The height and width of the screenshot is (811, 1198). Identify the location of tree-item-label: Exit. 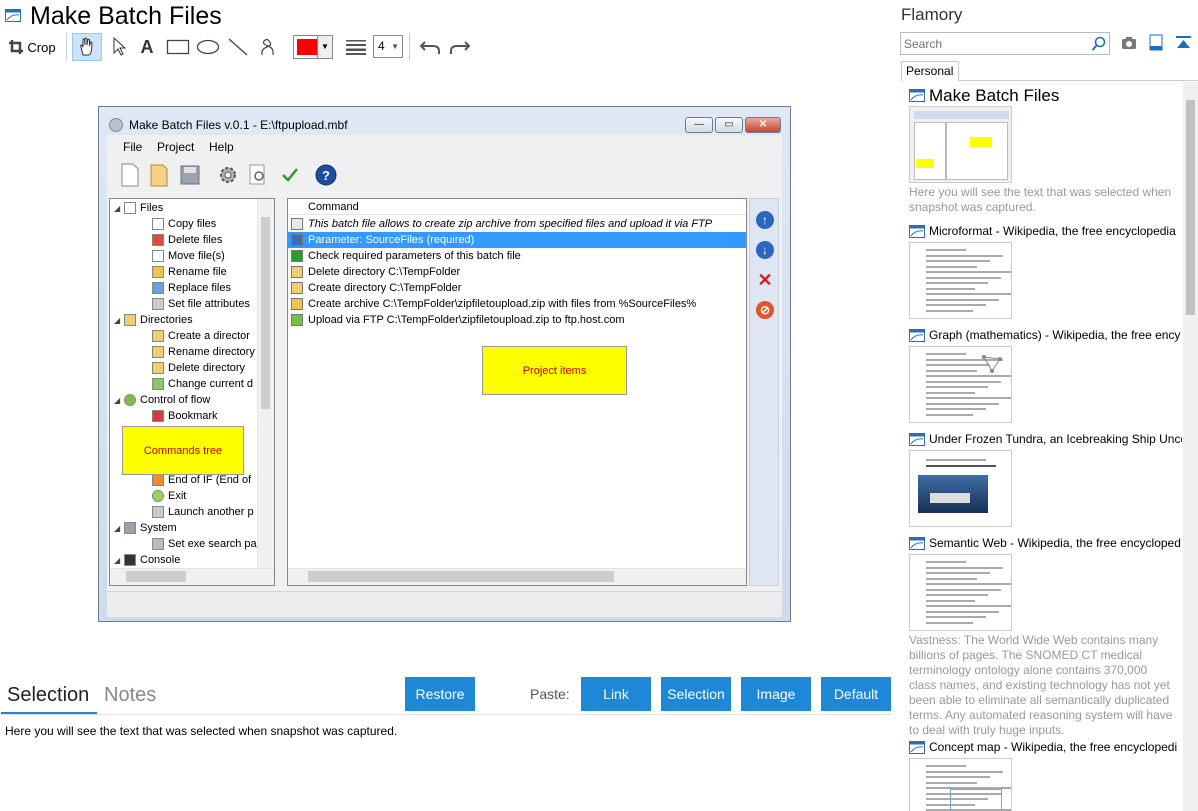
(177, 496).